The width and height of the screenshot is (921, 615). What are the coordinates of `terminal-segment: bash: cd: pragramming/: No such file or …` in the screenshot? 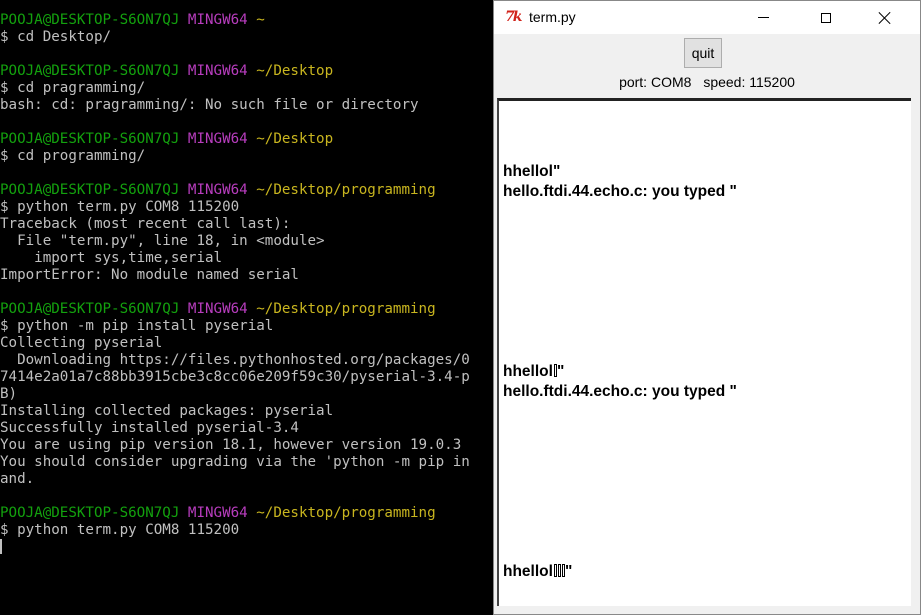 It's located at (209, 105).